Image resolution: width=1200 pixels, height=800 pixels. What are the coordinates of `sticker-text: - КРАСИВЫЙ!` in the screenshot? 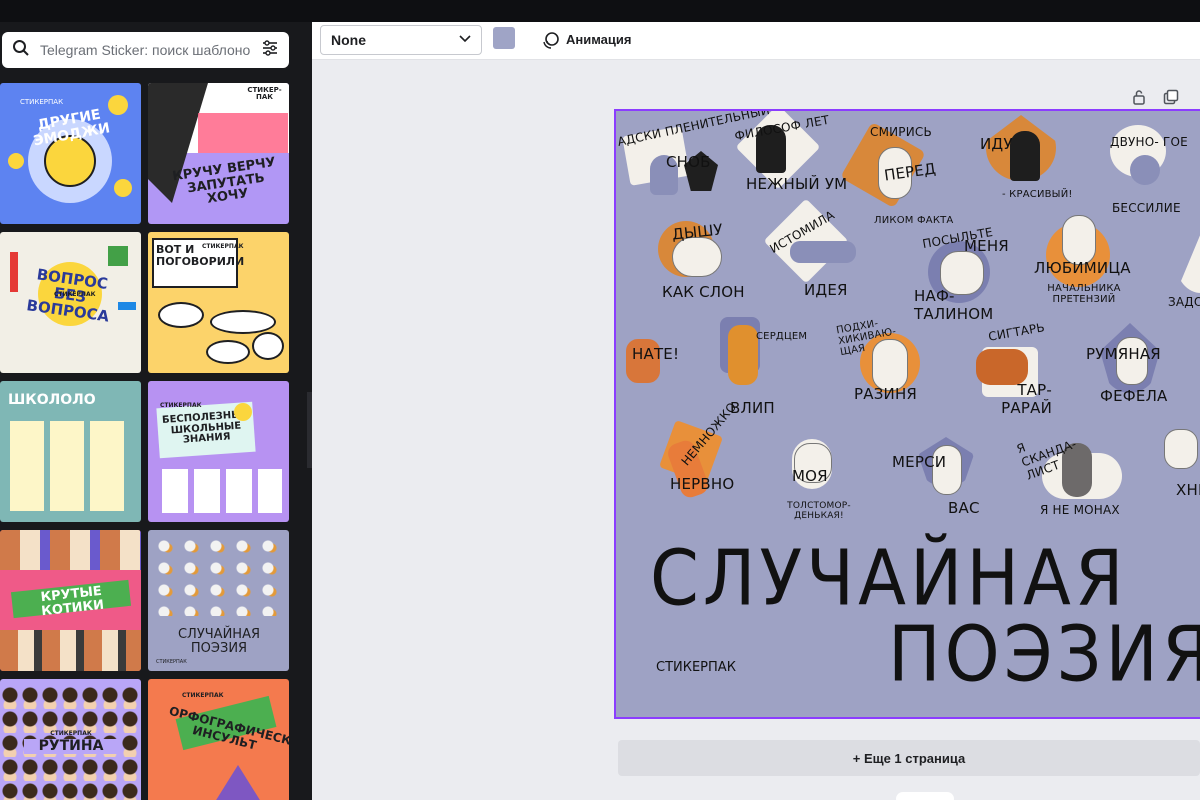 It's located at (1037, 194).